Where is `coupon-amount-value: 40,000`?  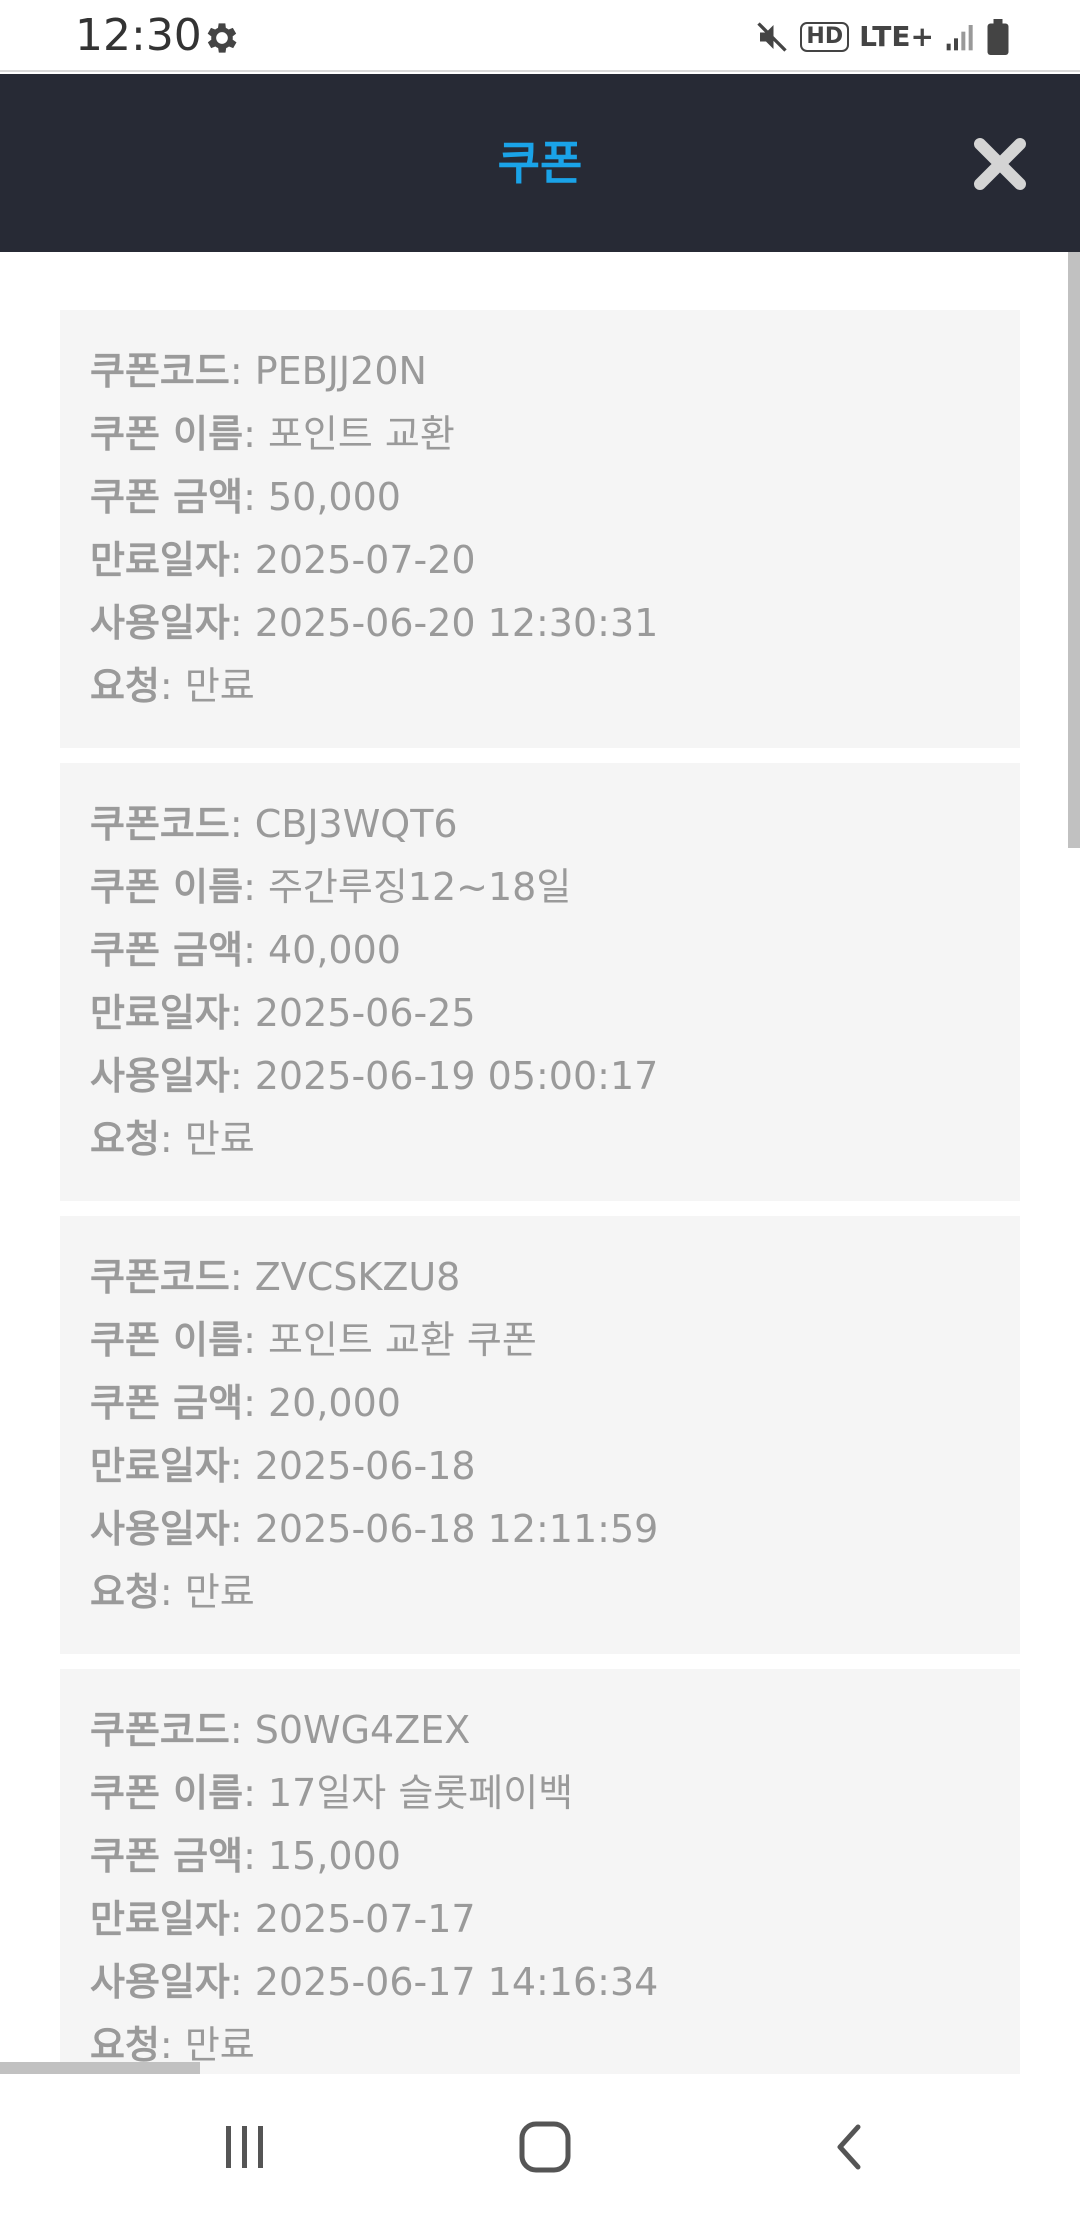
coupon-amount-value: 40,000 is located at coordinates (334, 950).